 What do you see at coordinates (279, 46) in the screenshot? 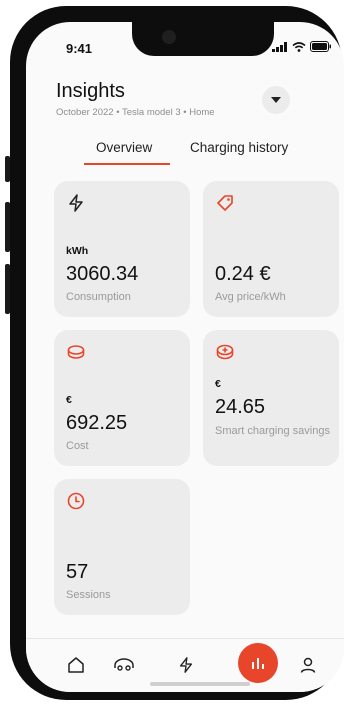
I see `signal-icon` at bounding box center [279, 46].